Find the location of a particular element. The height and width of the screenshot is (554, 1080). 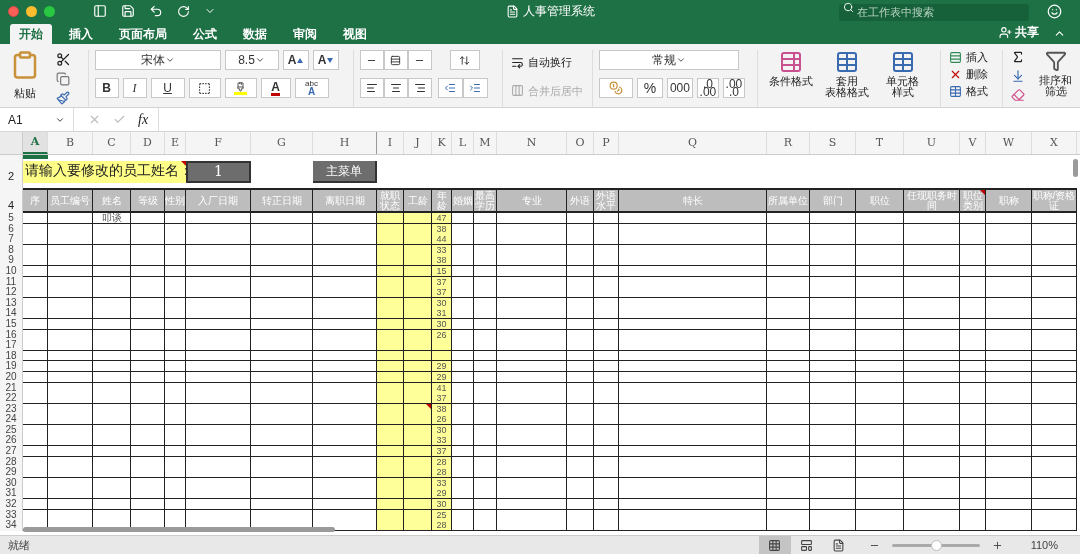

shrink-font-button: A is located at coordinates (325, 60).